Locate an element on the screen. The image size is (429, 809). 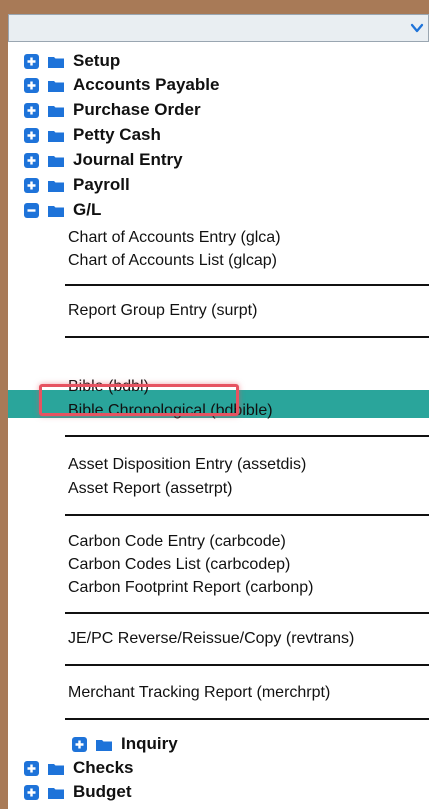
chevron-down-icon is located at coordinates (417, 28).